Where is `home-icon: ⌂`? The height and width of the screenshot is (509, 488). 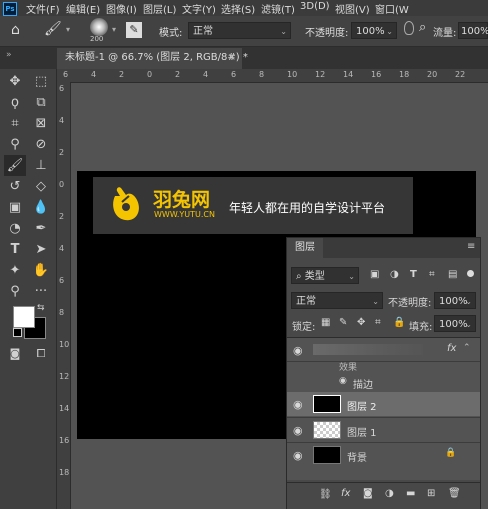 home-icon: ⌂ is located at coordinates (15, 30).